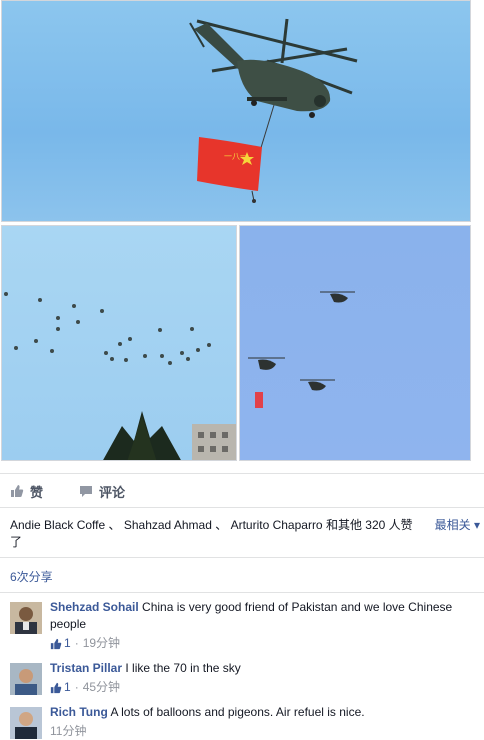 This screenshot has height=740, width=484. I want to click on comment-author: Rich Tung, so click(79, 712).